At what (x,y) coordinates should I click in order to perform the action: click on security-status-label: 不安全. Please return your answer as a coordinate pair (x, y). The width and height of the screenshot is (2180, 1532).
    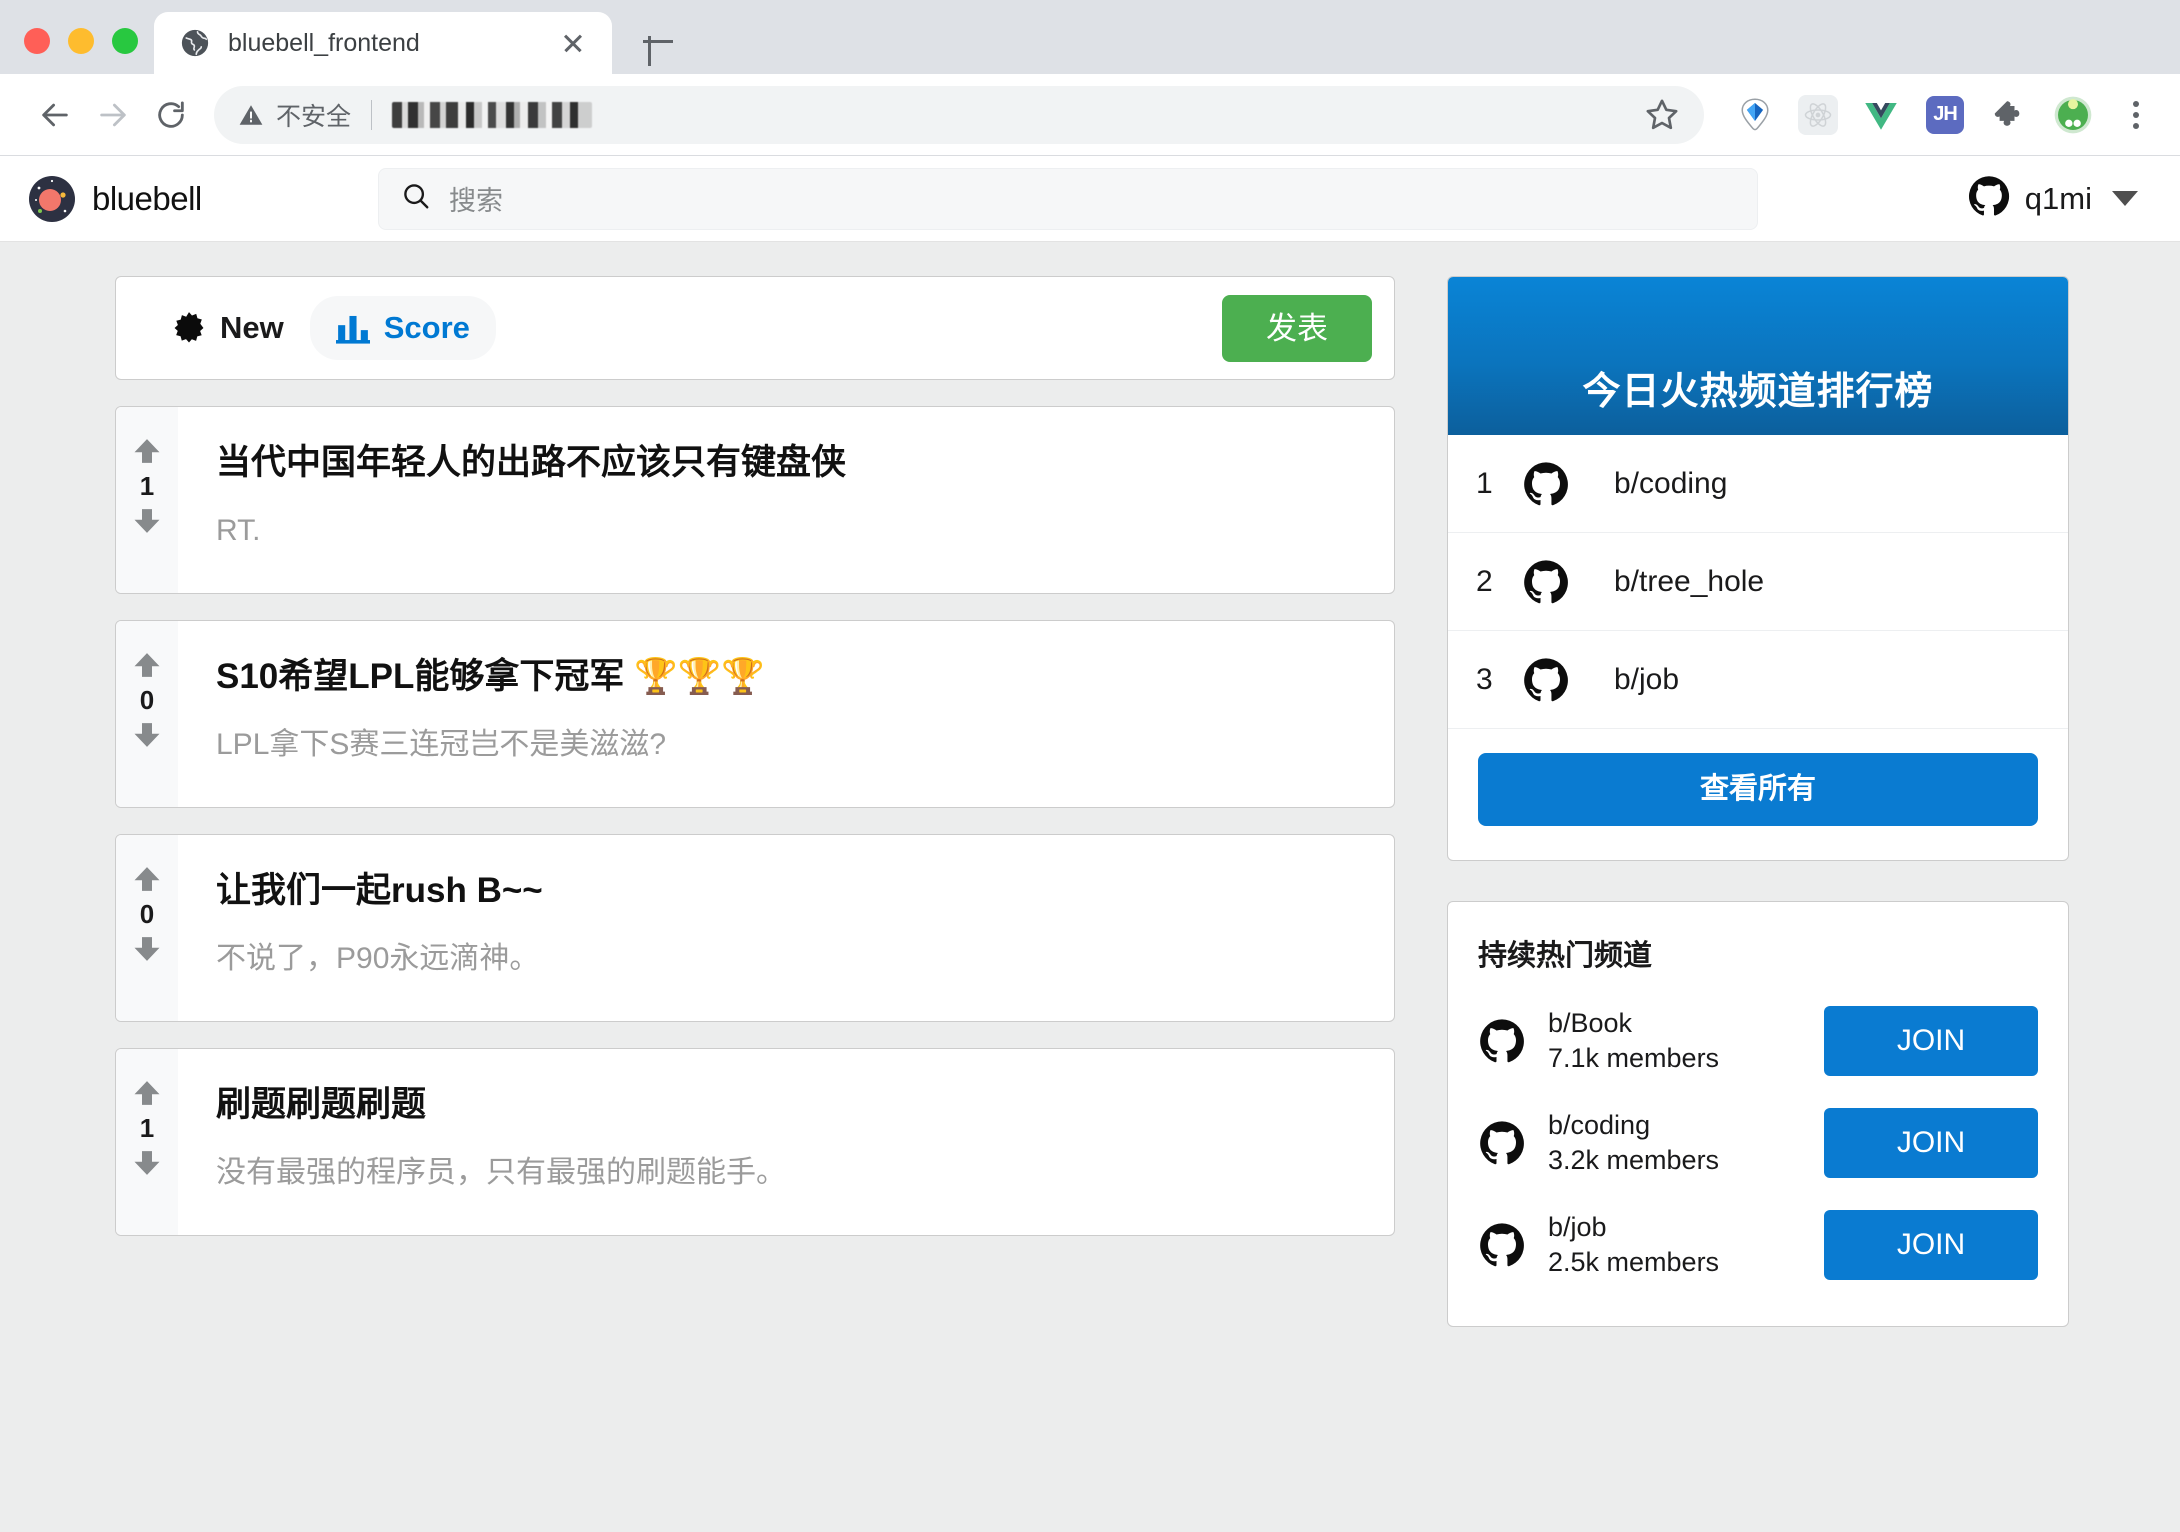
    Looking at the image, I should click on (314, 116).